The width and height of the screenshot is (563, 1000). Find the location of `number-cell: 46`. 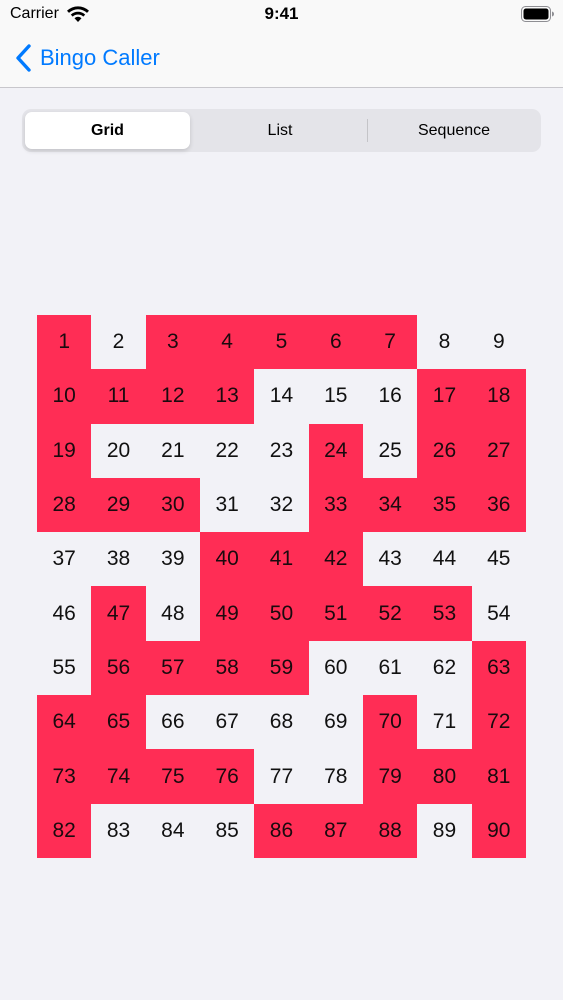

number-cell: 46 is located at coordinates (64, 613).